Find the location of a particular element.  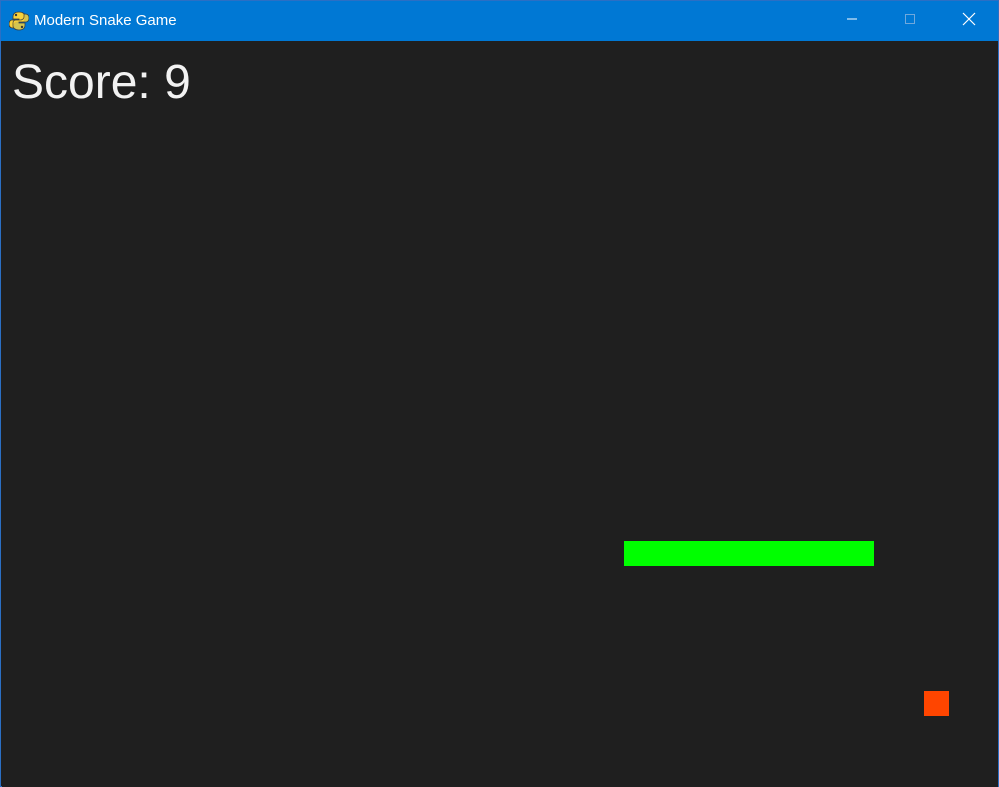

score-label: Score: 9 is located at coordinates (101, 82).